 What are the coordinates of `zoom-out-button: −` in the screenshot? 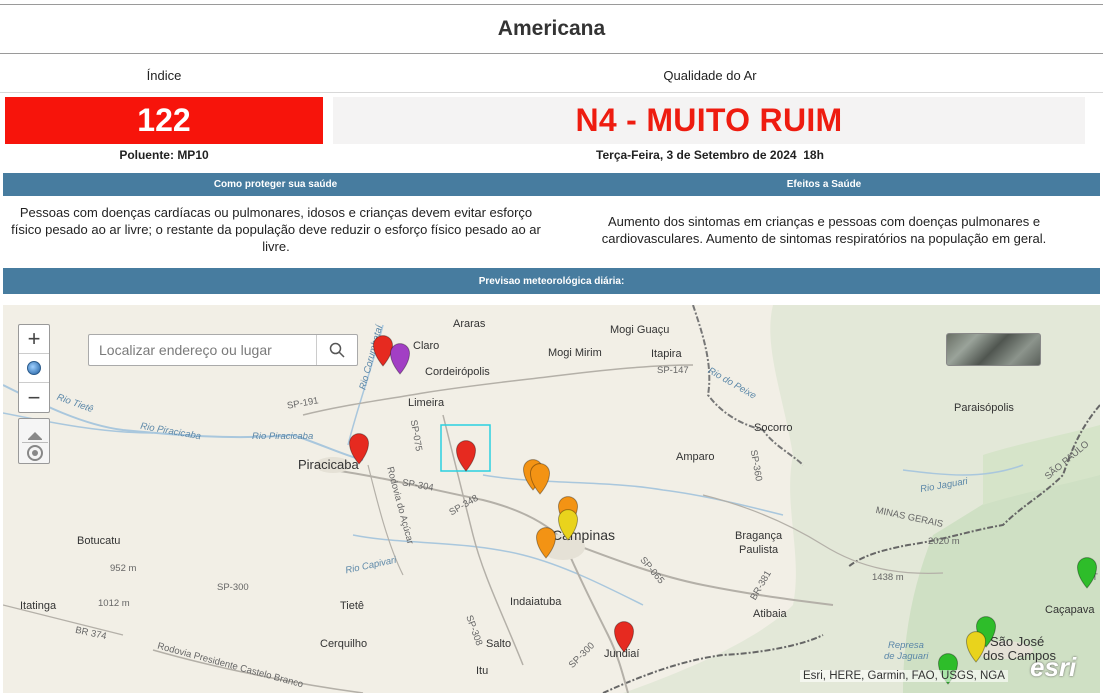 It's located at (34, 397).